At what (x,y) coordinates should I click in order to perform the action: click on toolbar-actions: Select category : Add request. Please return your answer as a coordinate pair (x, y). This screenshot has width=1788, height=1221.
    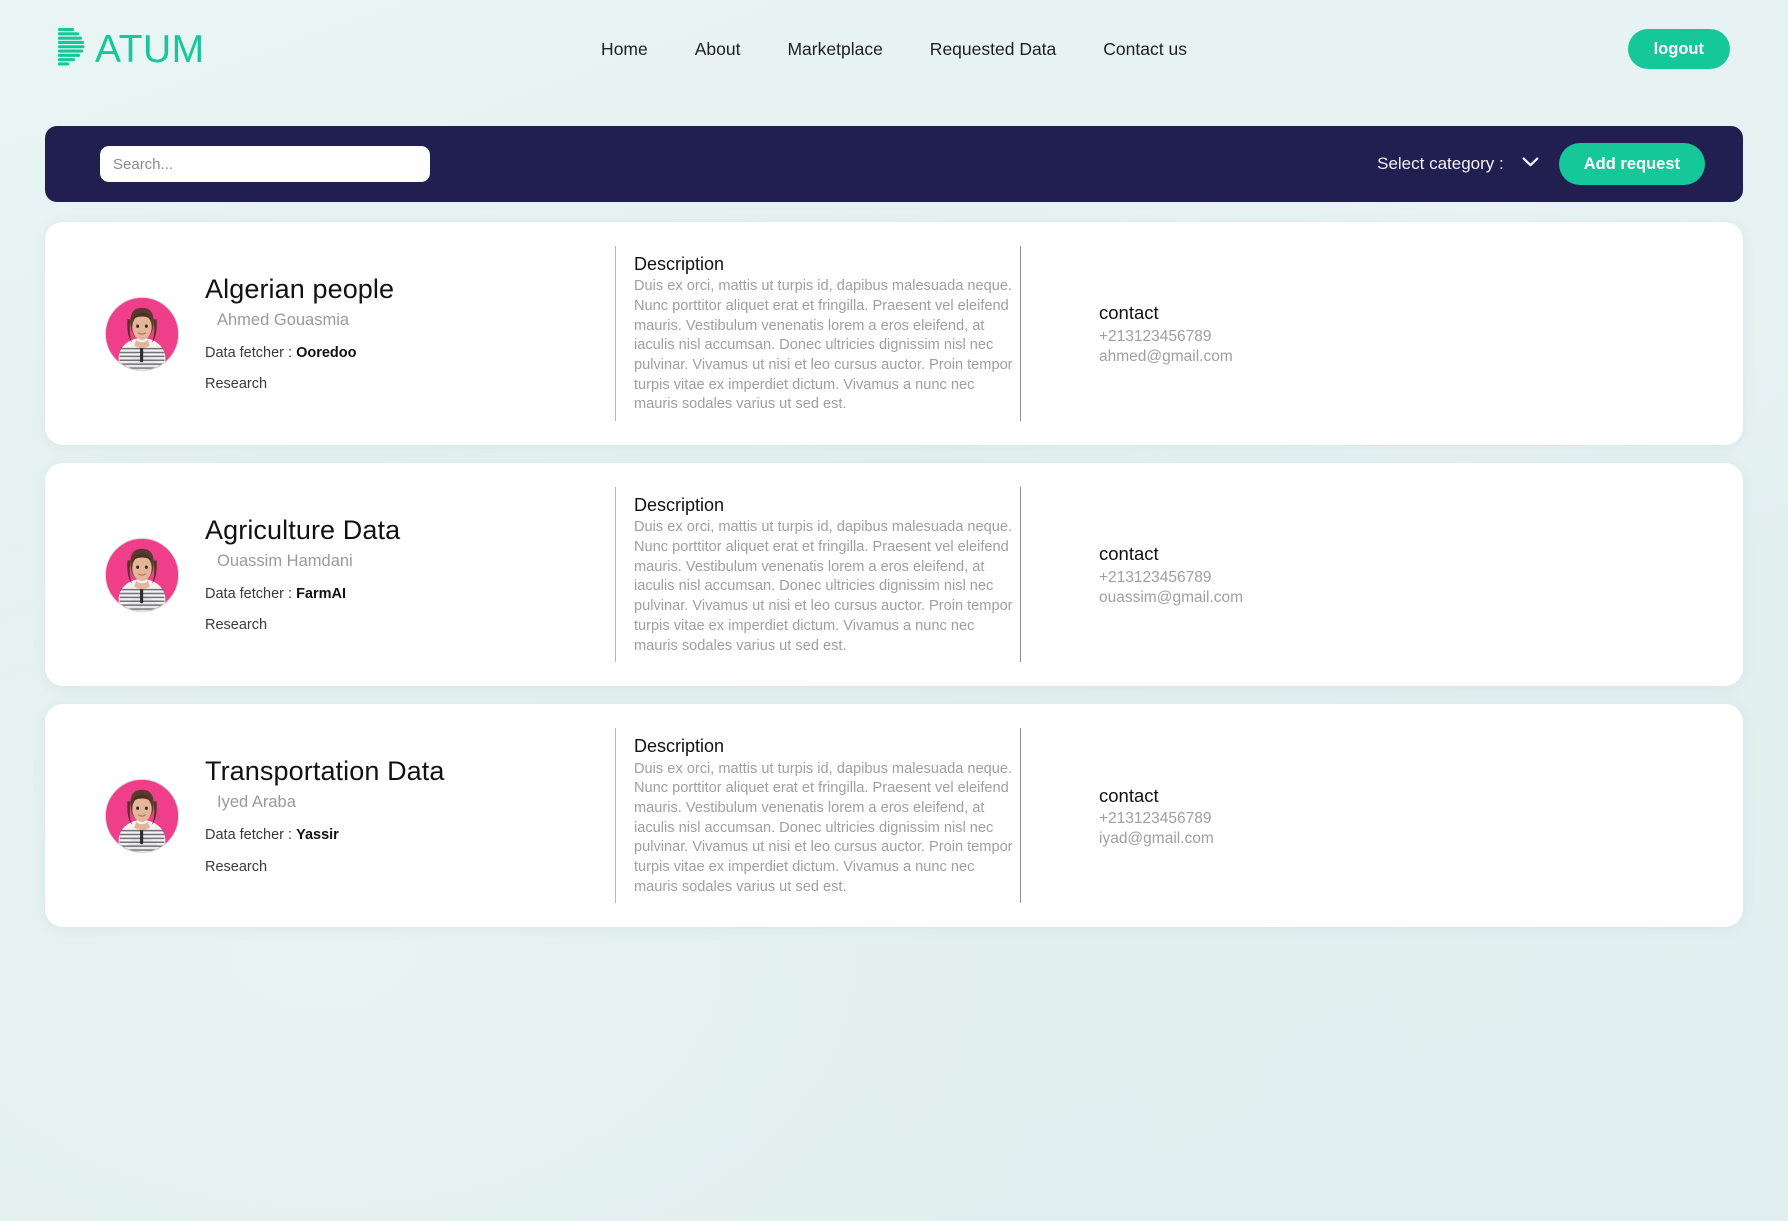
    Looking at the image, I should click on (1541, 164).